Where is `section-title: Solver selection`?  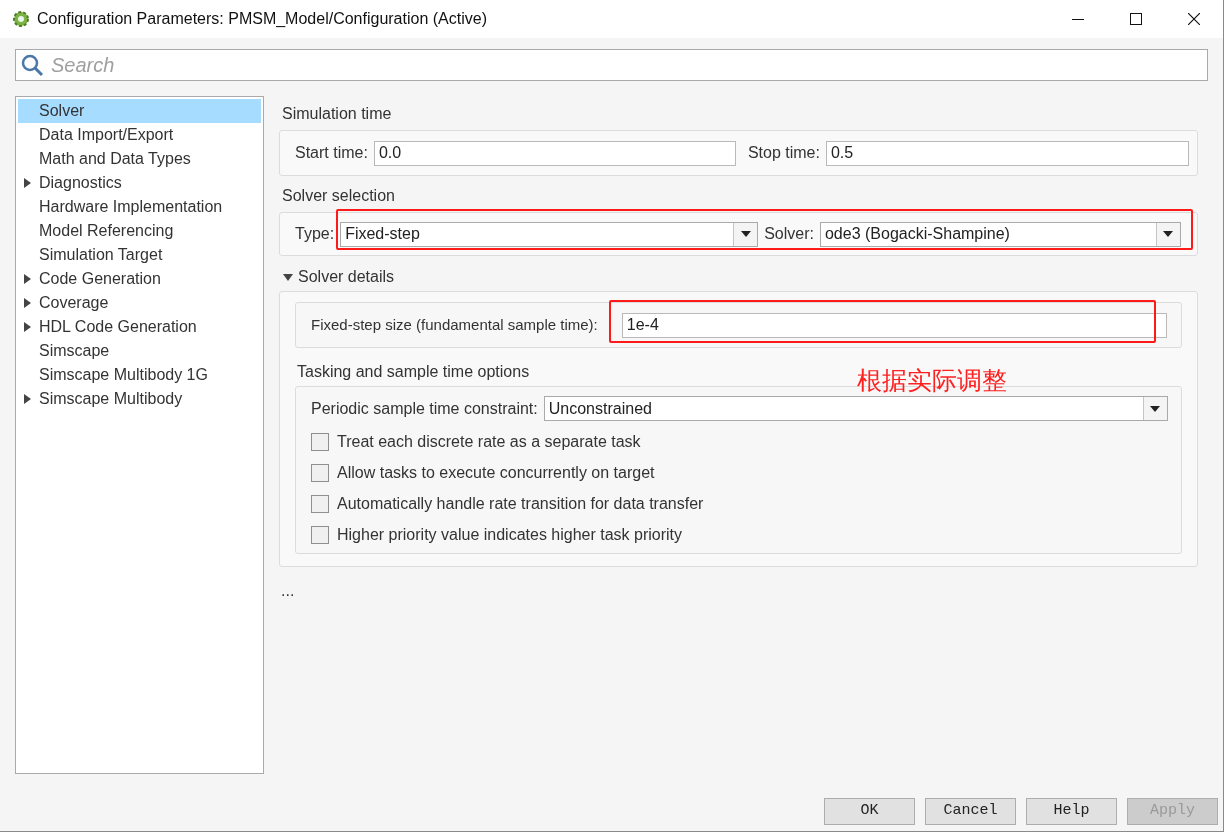 section-title: Solver selection is located at coordinates (338, 195).